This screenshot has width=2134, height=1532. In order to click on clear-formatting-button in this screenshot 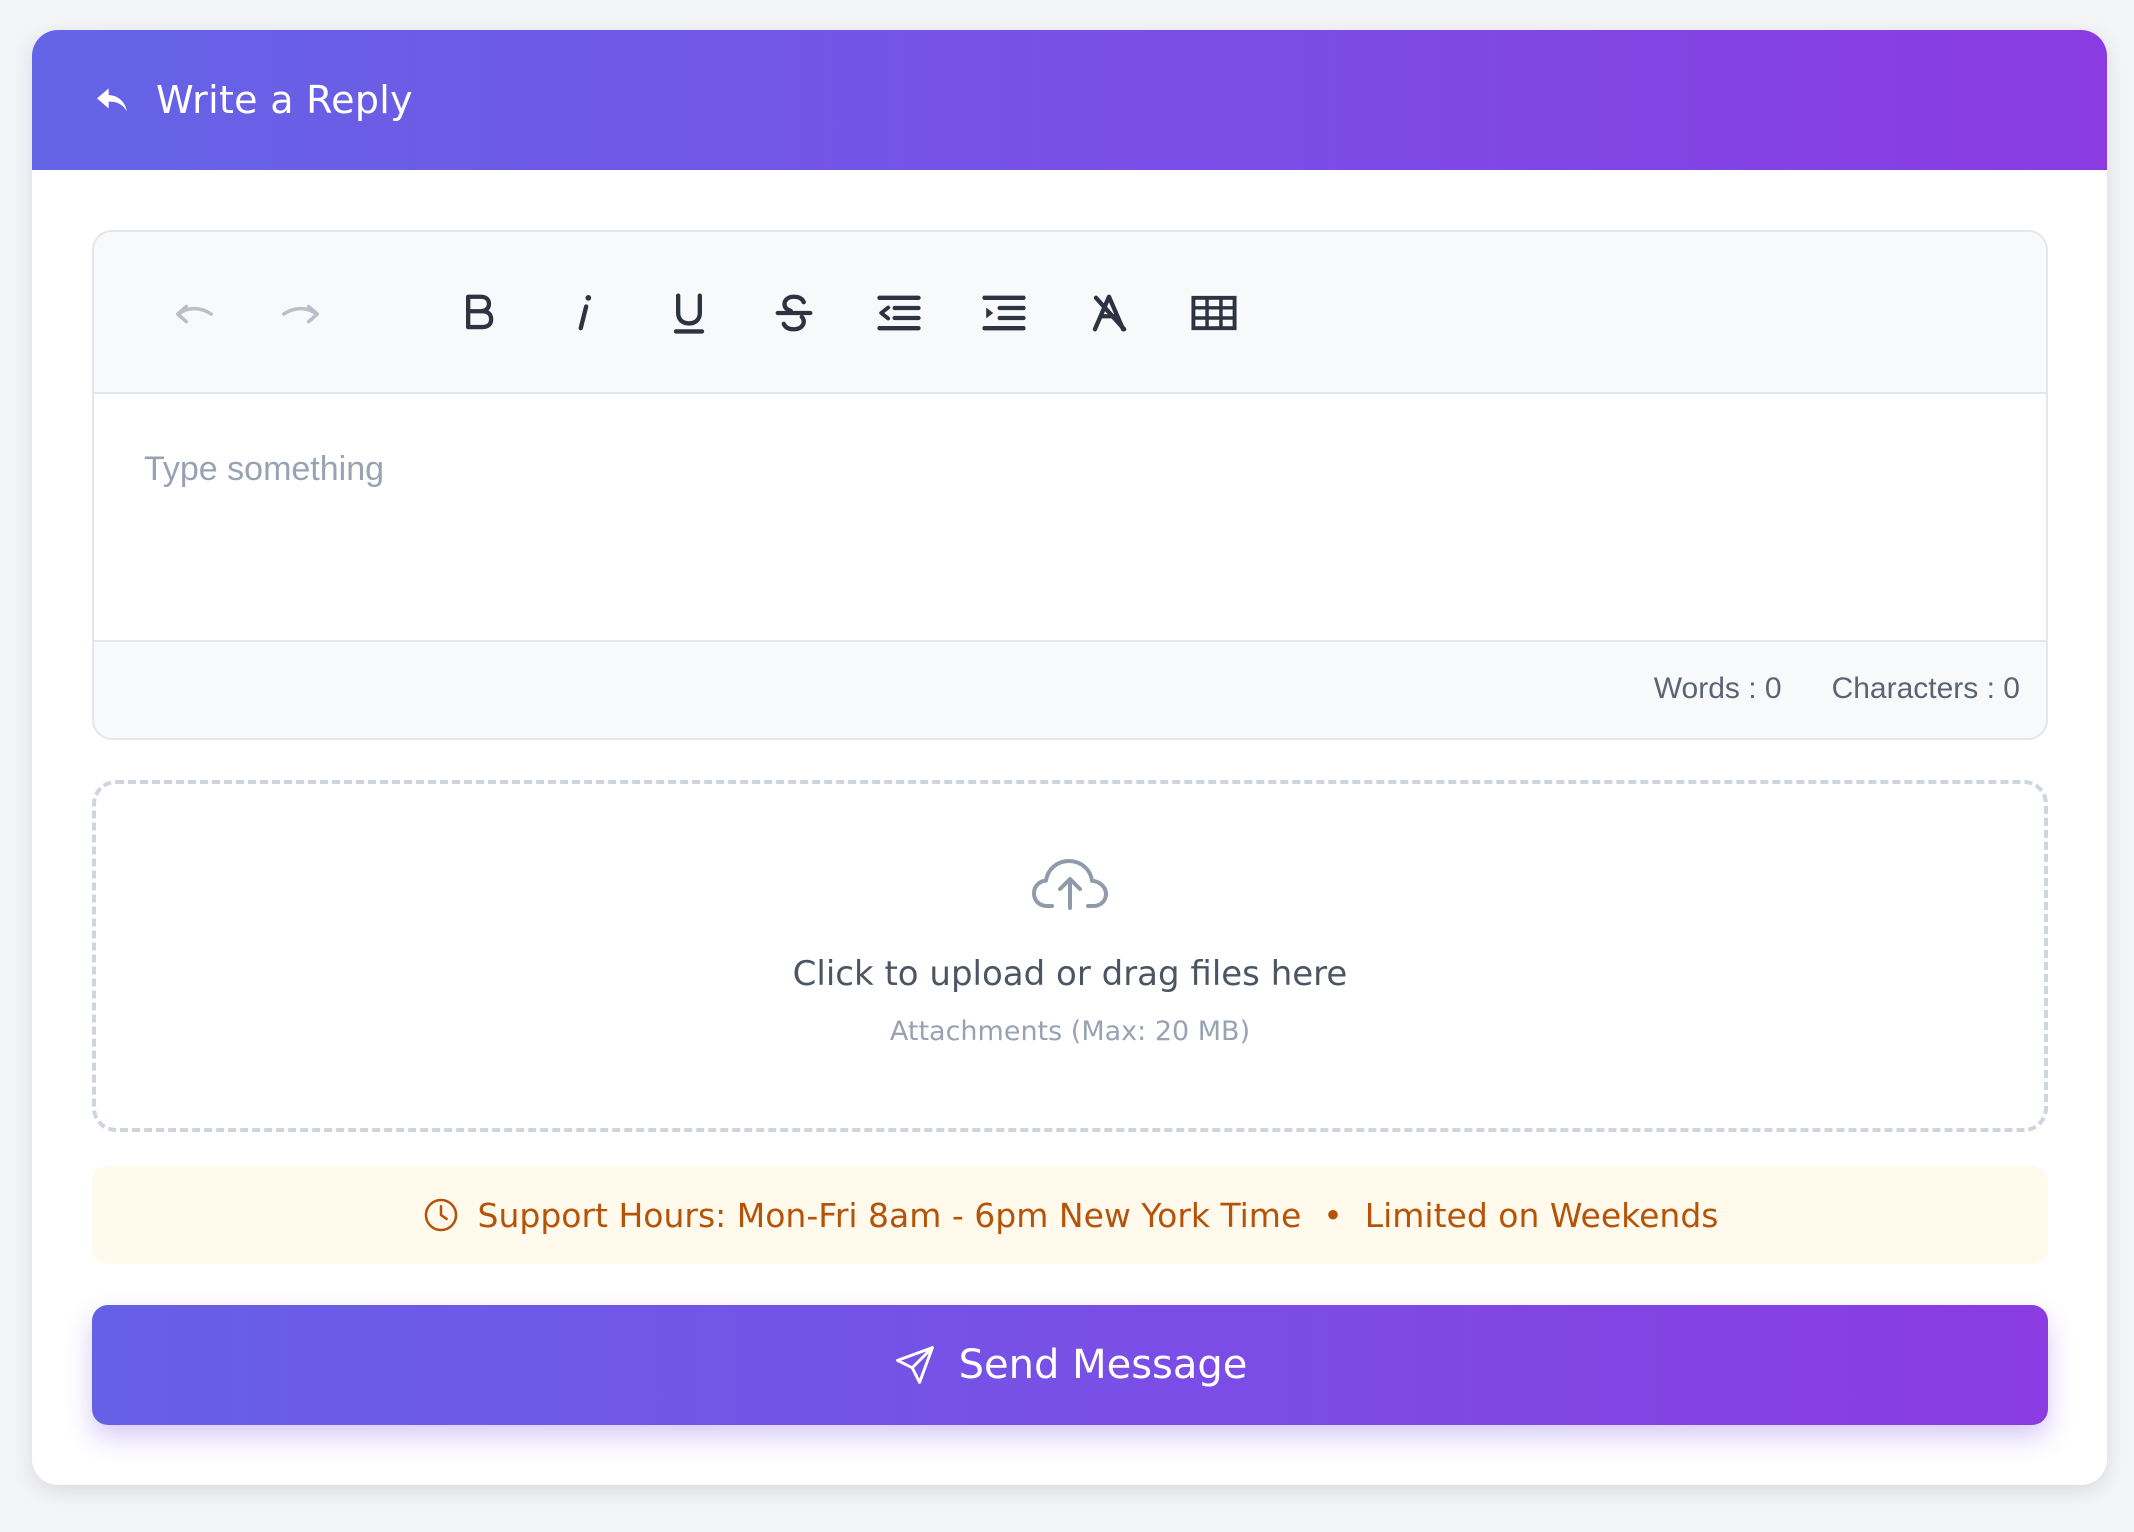, I will do `click(1109, 313)`.